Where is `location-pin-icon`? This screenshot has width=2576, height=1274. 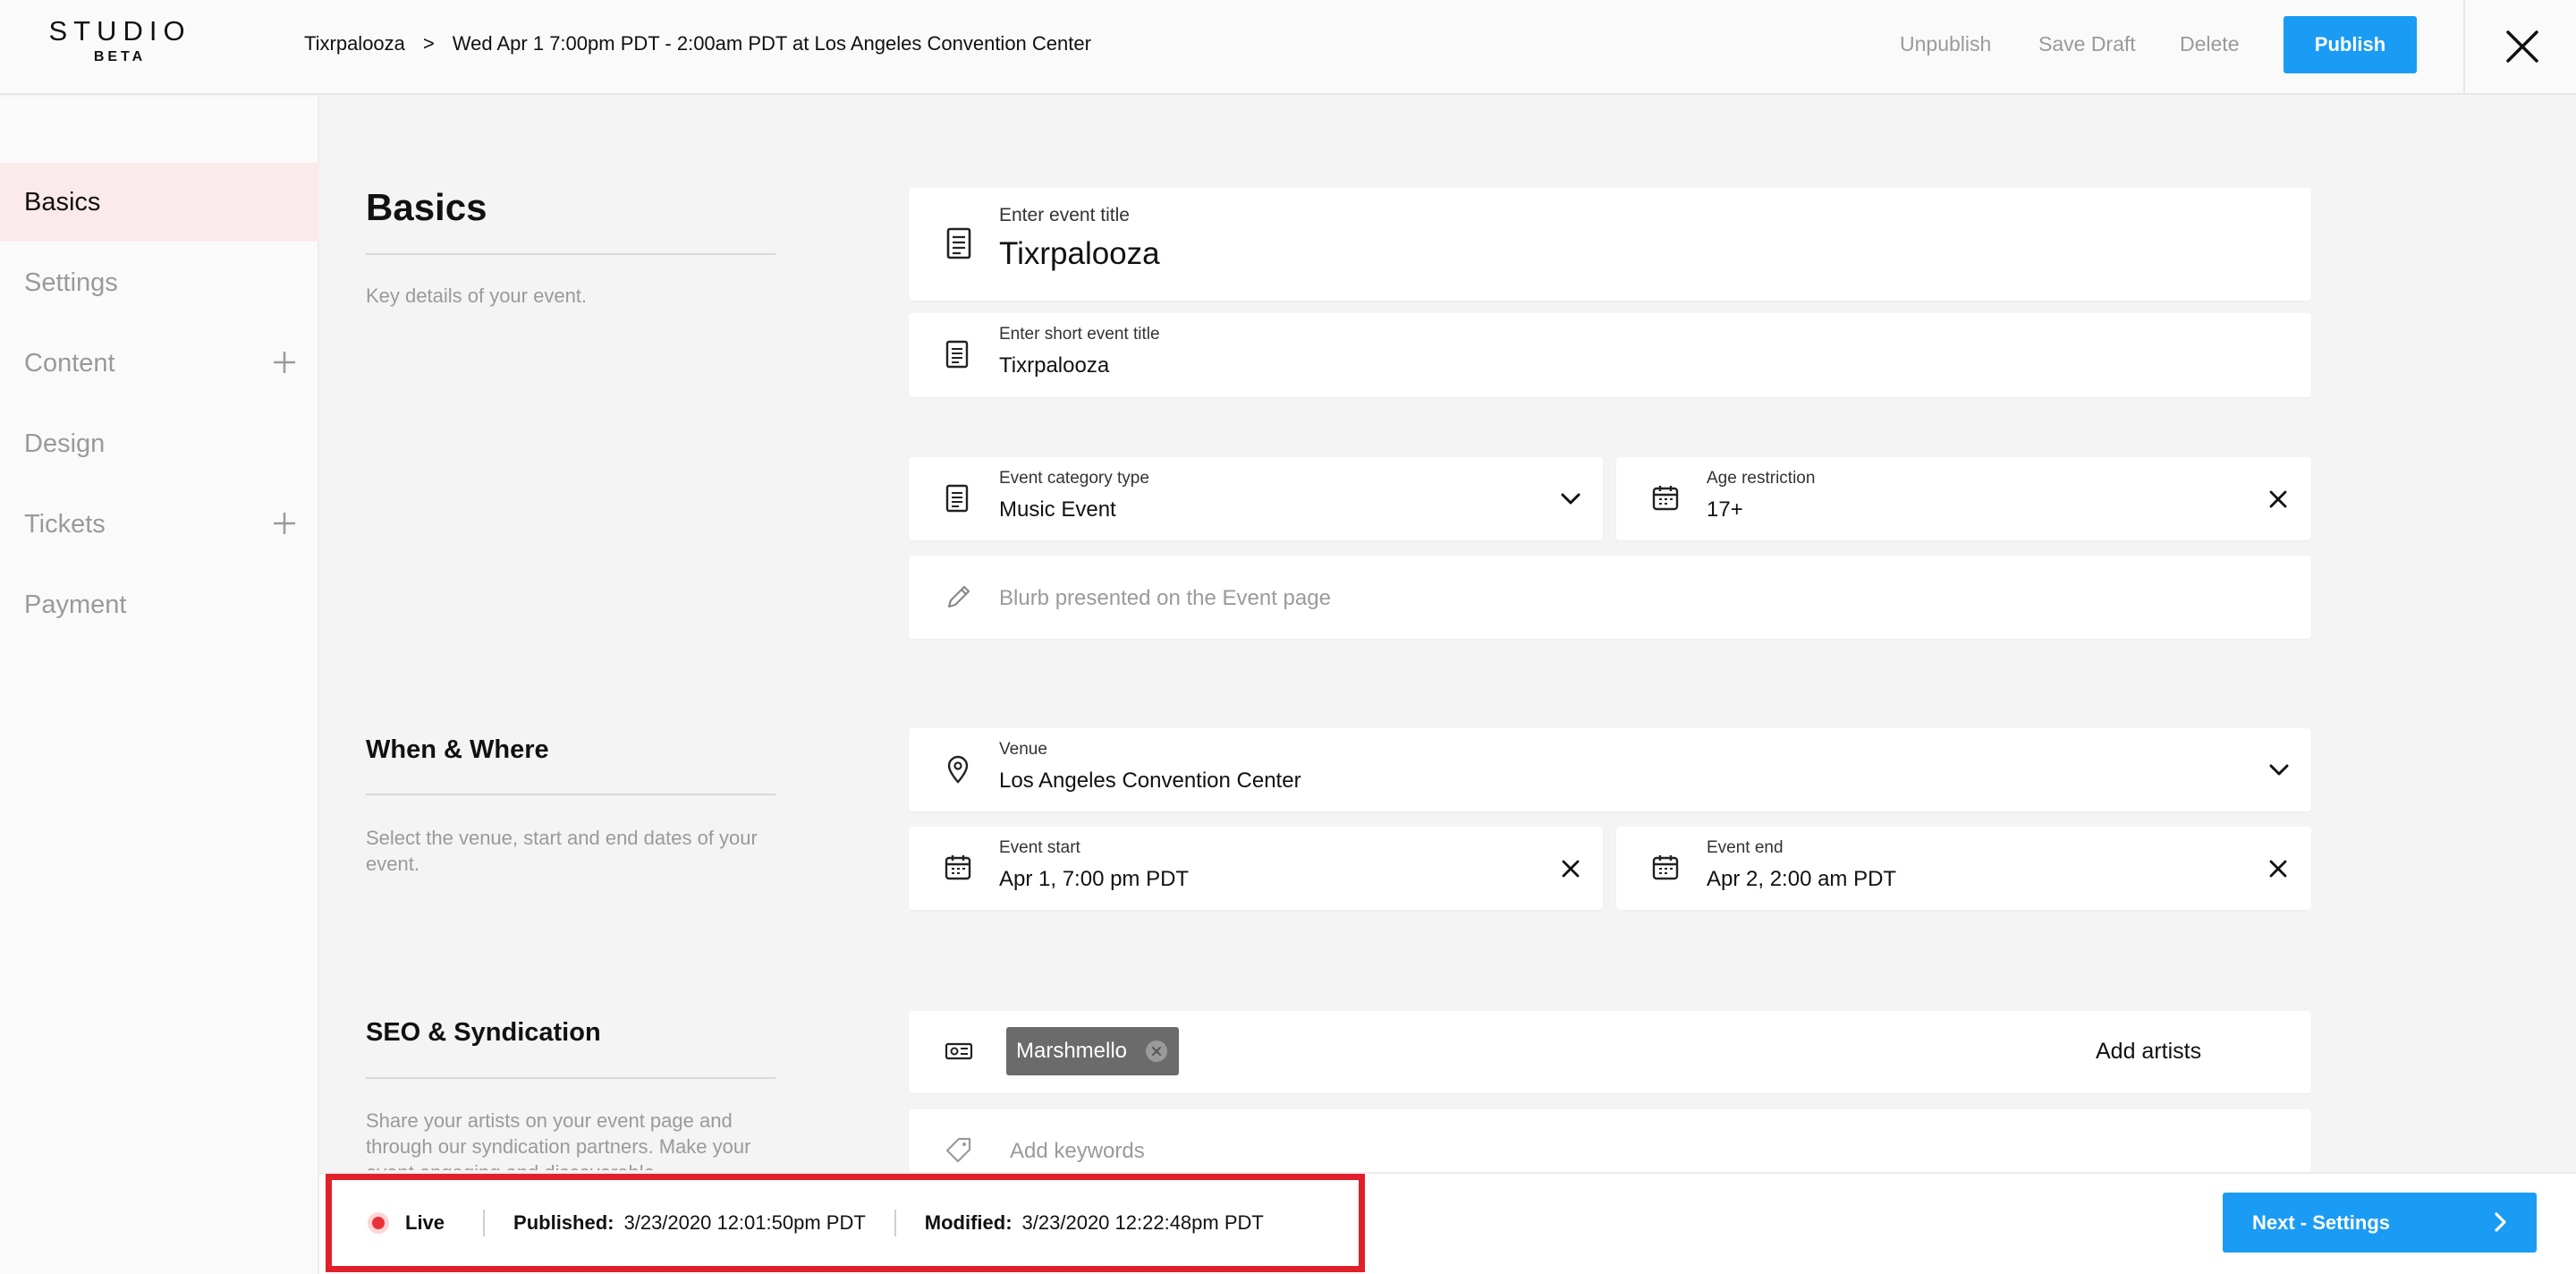 location-pin-icon is located at coordinates (959, 769).